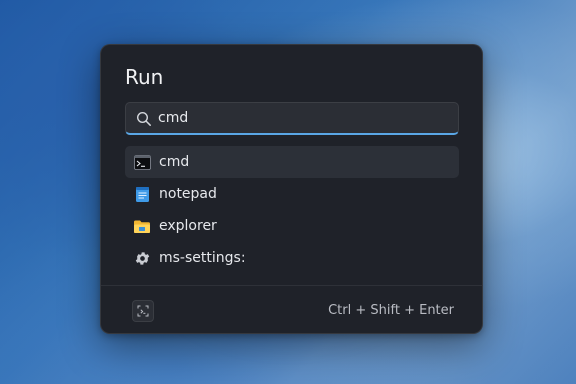 This screenshot has height=384, width=576. I want to click on result-item-ms-settings: ms-settings:, so click(292, 258).